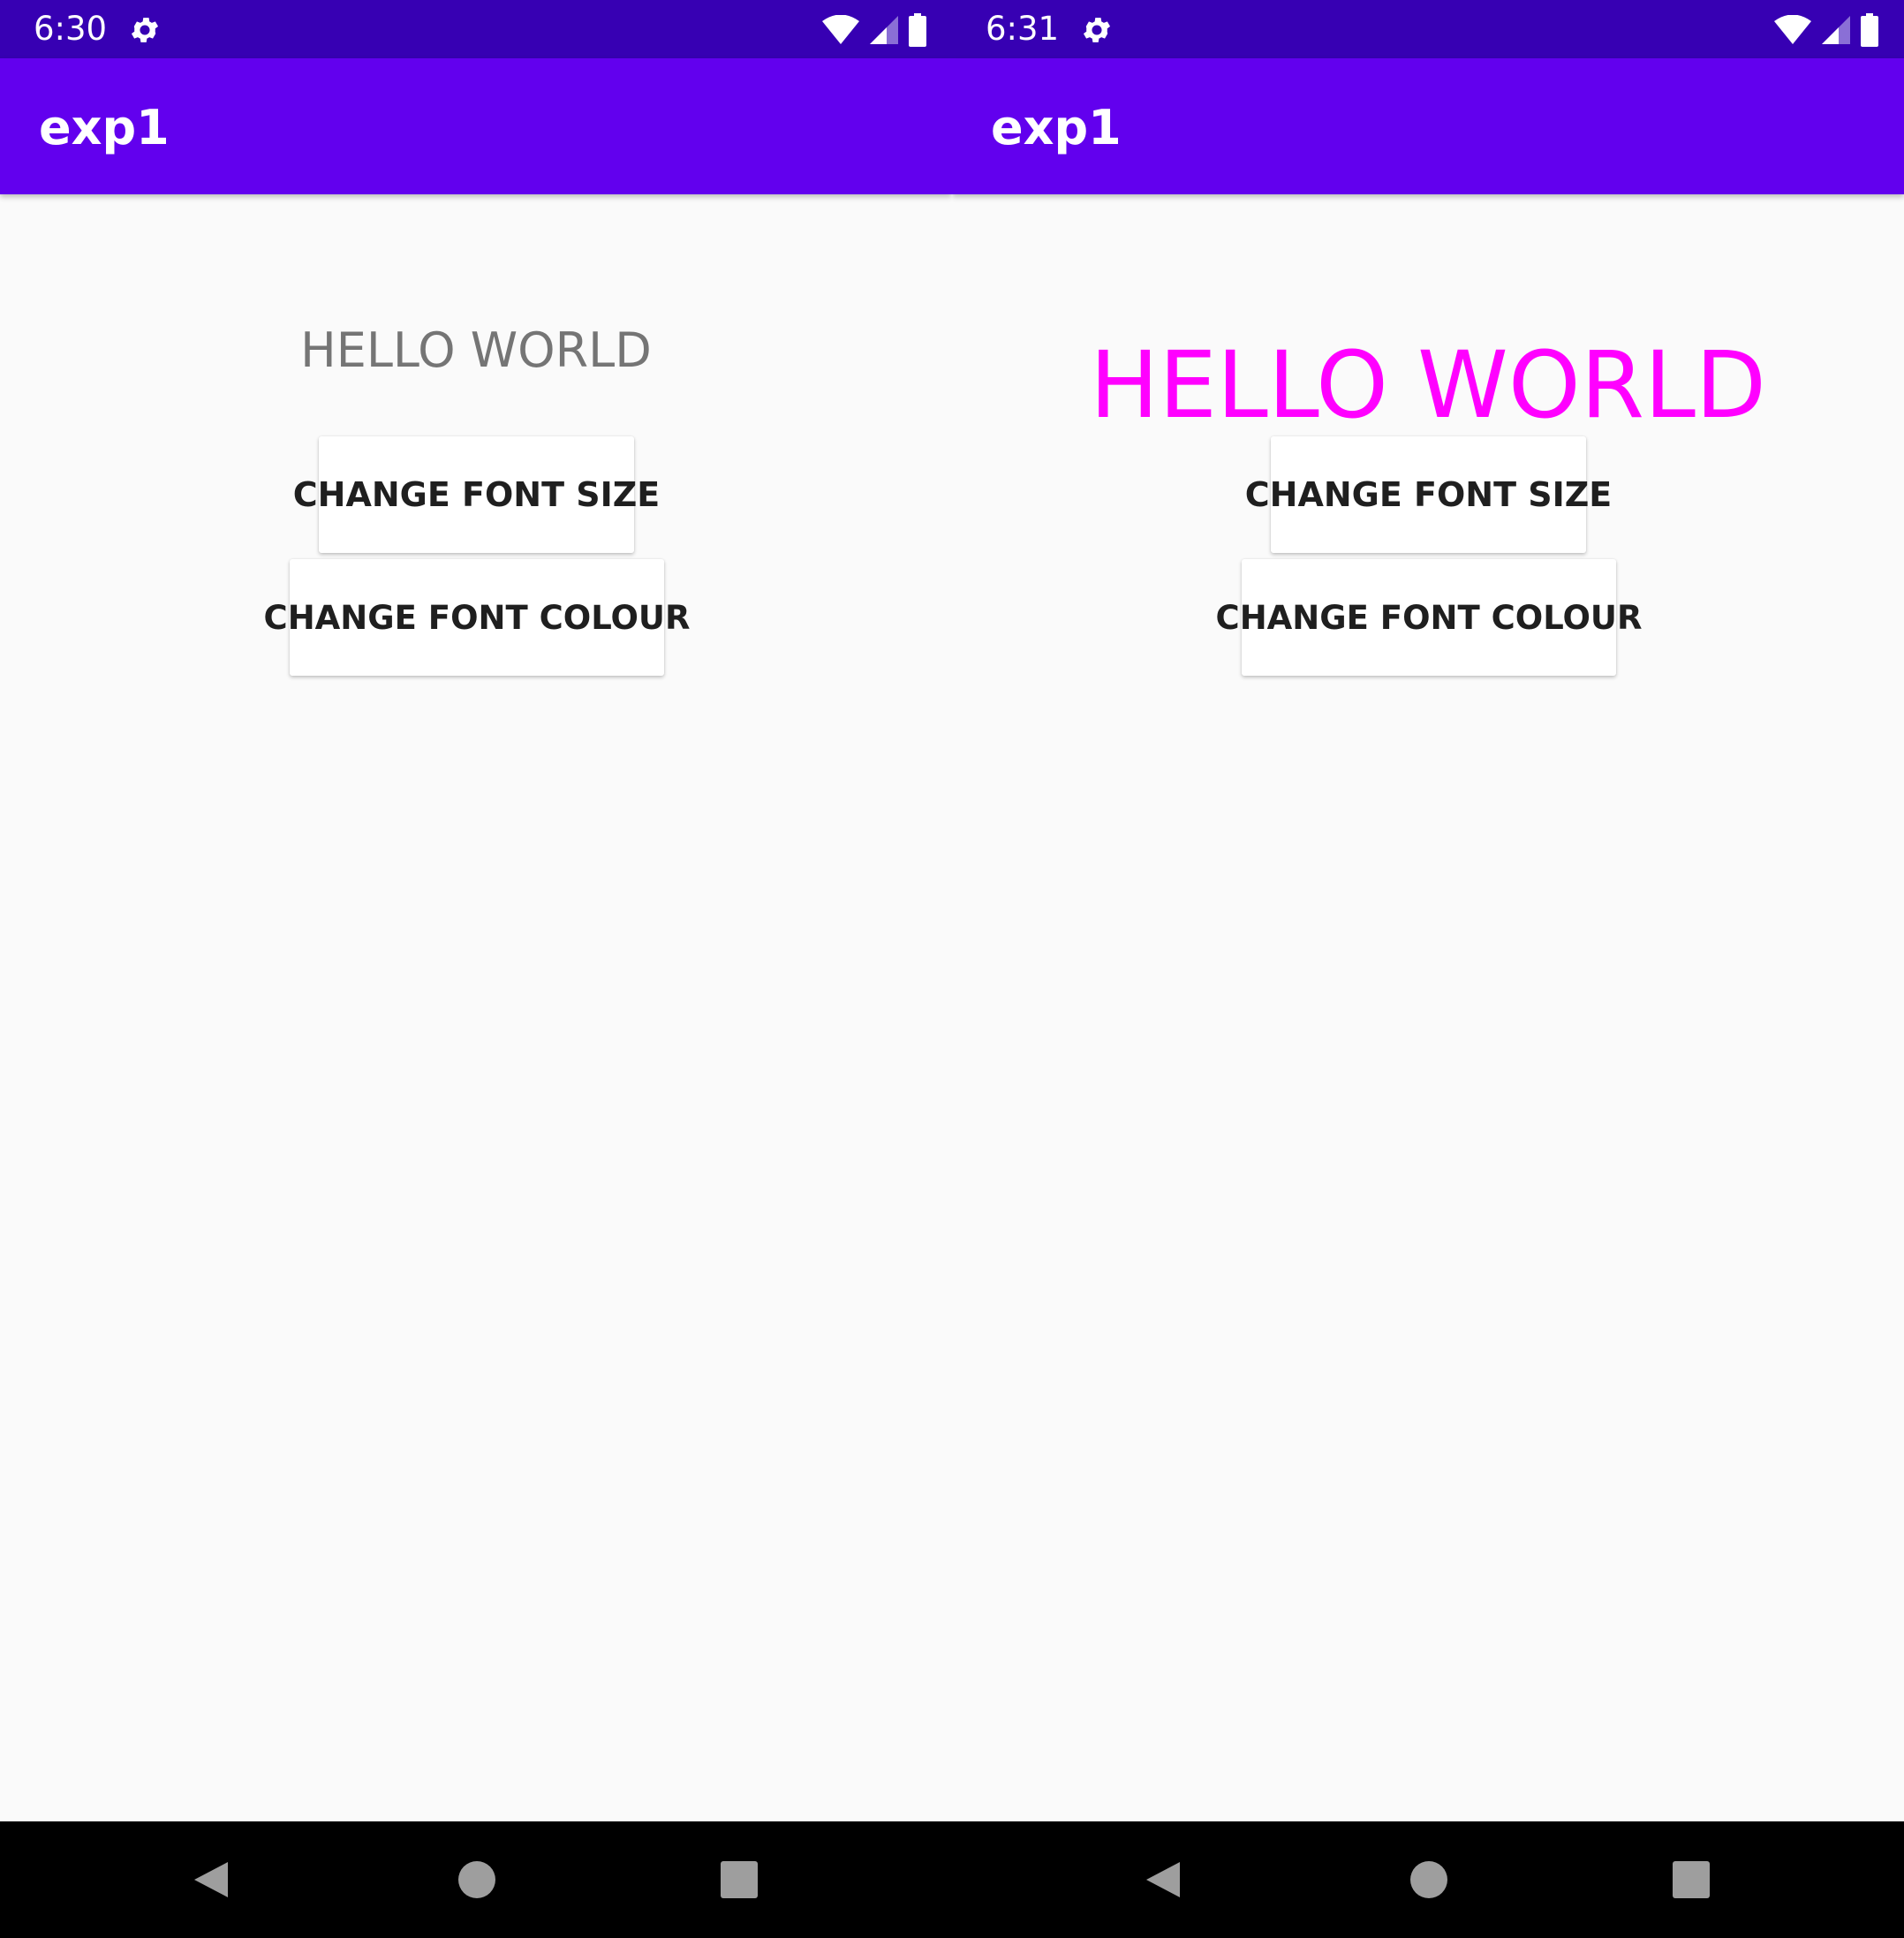 The width and height of the screenshot is (1904, 1938). I want to click on status-time: 6:31, so click(1023, 29).